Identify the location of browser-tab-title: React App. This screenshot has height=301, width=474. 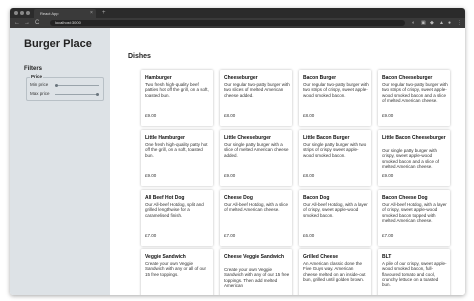
(49, 13).